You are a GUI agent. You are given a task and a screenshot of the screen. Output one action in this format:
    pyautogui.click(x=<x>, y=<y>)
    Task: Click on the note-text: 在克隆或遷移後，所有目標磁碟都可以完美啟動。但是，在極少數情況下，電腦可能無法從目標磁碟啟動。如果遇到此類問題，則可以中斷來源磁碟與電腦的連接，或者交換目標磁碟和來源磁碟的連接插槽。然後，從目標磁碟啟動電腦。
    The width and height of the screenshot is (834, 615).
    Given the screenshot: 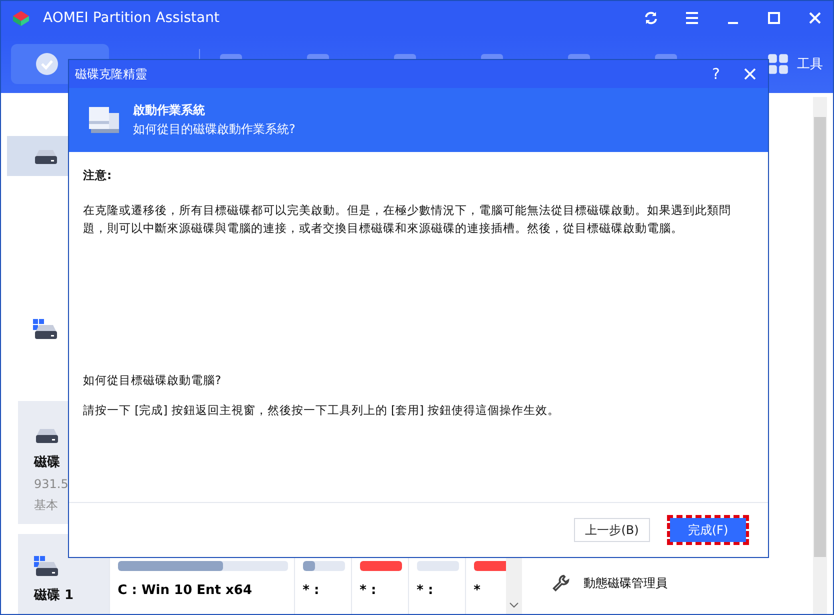 What is the action you would take?
    pyautogui.click(x=407, y=219)
    